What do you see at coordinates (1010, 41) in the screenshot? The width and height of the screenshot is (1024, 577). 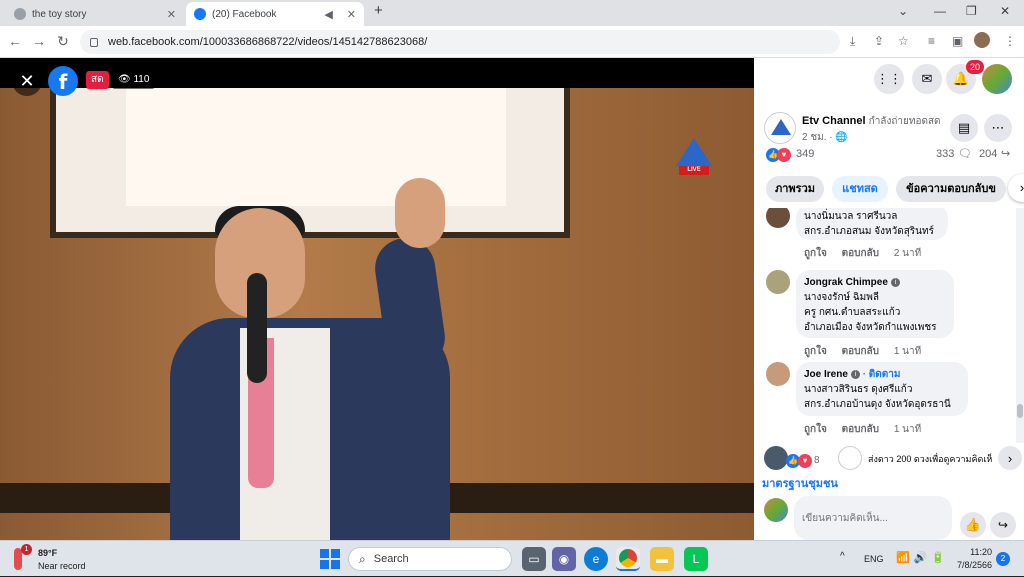 I see `menu-icon: ⋮` at bounding box center [1010, 41].